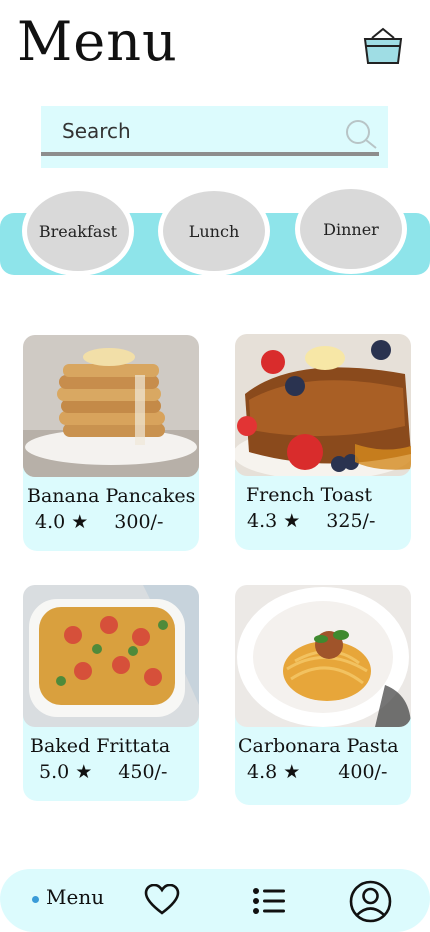 This screenshot has width=430, height=932. Describe the element at coordinates (97, 41) in the screenshot. I see `page-title: Menu` at that location.